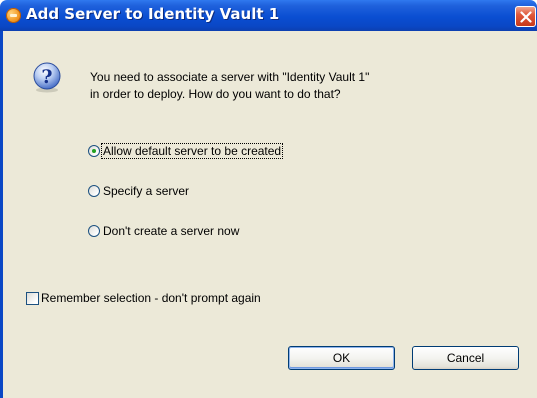 Image resolution: width=537 pixels, height=398 pixels. Describe the element at coordinates (146, 191) in the screenshot. I see `radio-label-specify-server: Specify a server` at that location.